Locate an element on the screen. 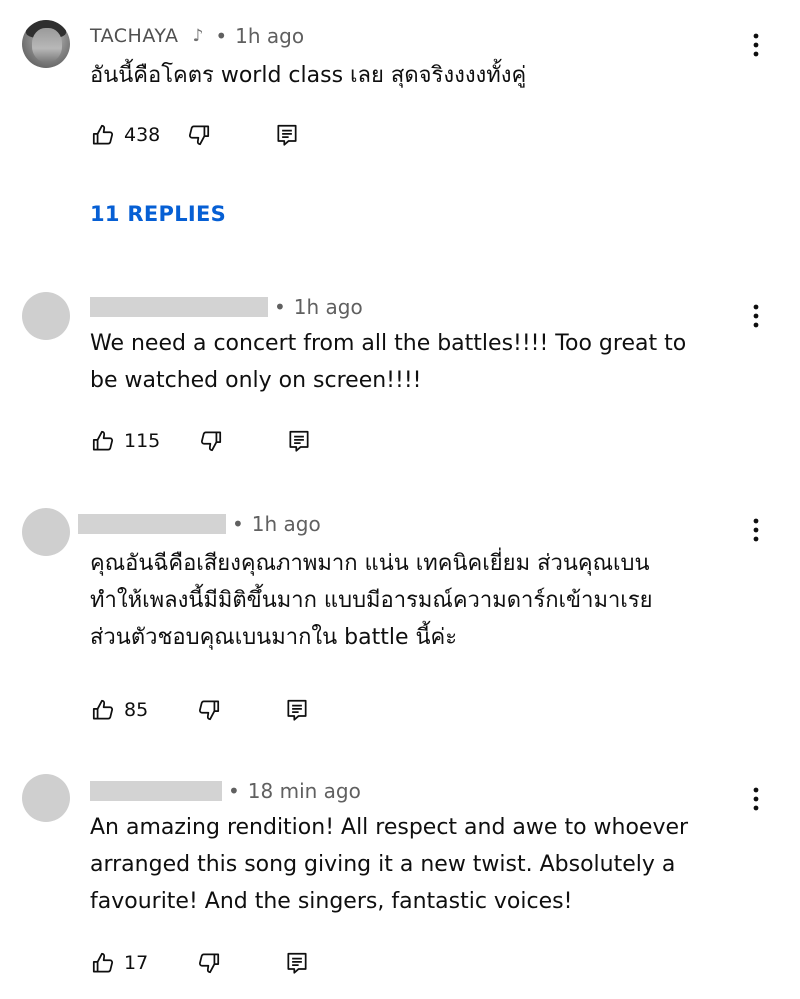  comment-actions: 85 is located at coordinates (200, 710).